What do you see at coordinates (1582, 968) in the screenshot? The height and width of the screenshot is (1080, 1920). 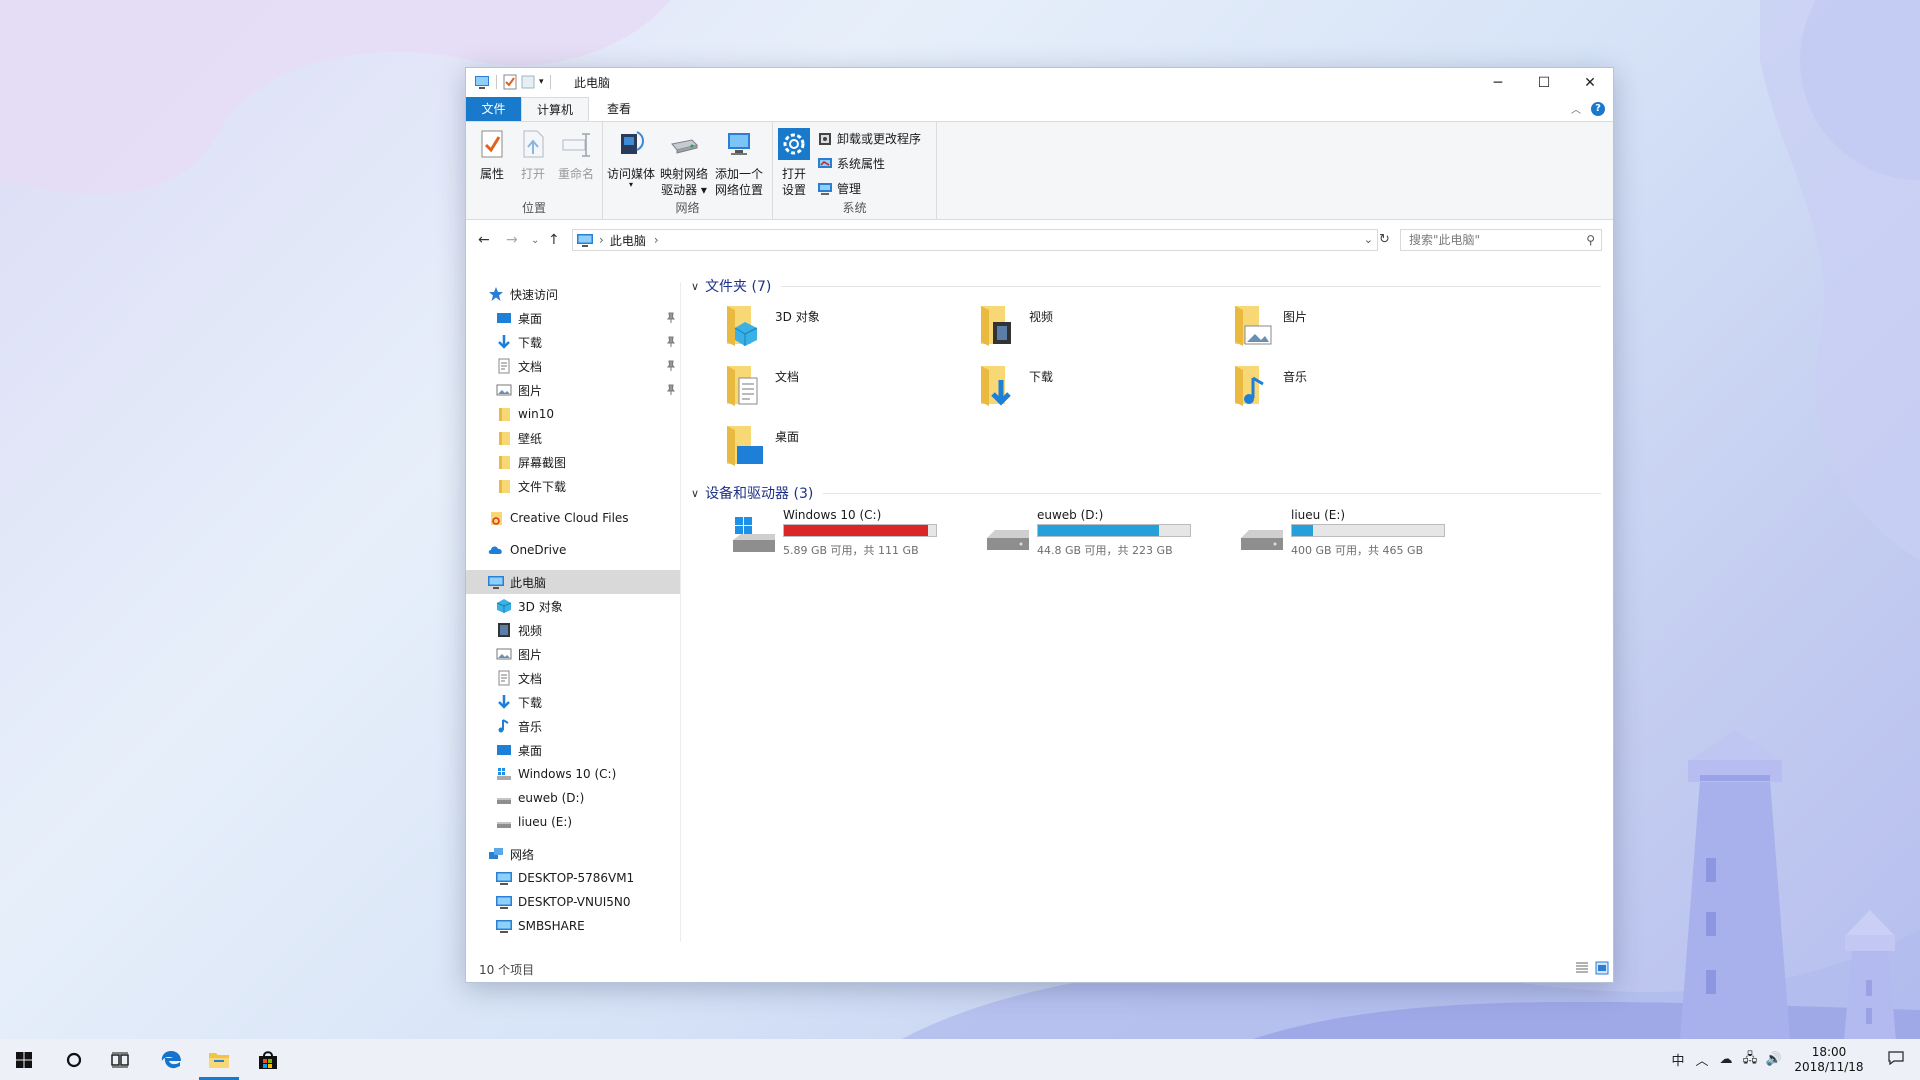 I see `details-view-icon` at bounding box center [1582, 968].